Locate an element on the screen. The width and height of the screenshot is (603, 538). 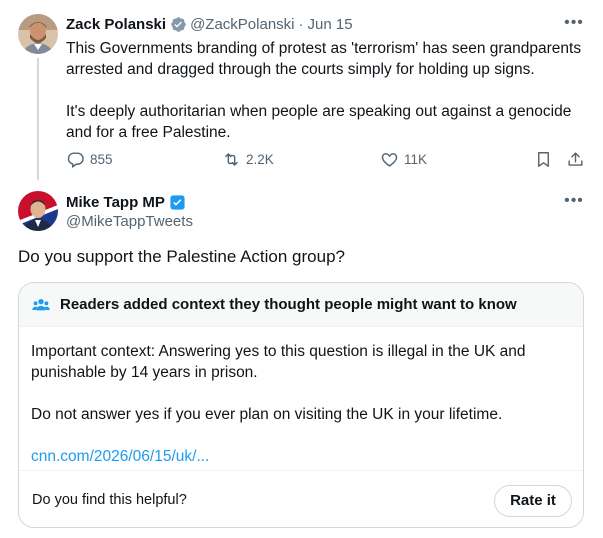
reply-tweet-header: Mike Tapp MP is located at coordinates (126, 202).